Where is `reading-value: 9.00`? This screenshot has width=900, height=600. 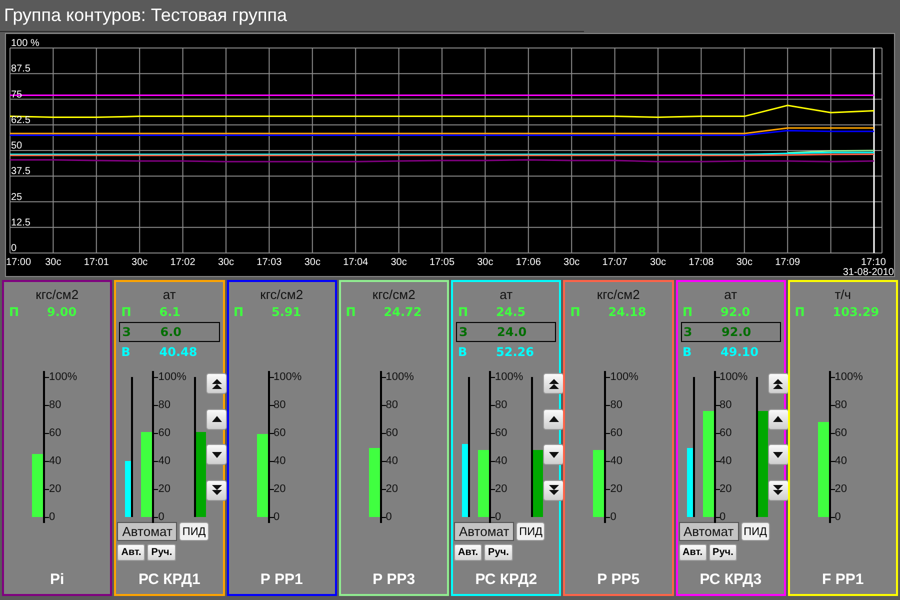
reading-value: 9.00 is located at coordinates (62, 312).